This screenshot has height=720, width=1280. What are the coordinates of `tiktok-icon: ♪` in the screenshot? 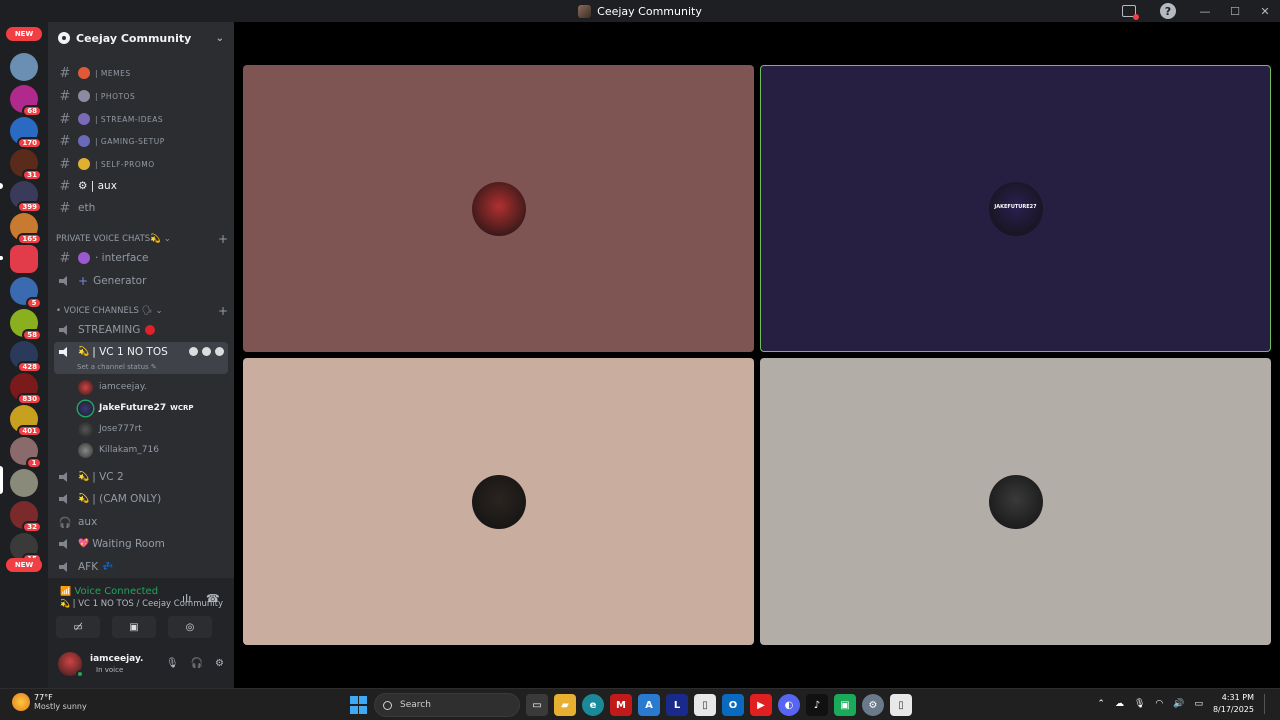 It's located at (817, 705).